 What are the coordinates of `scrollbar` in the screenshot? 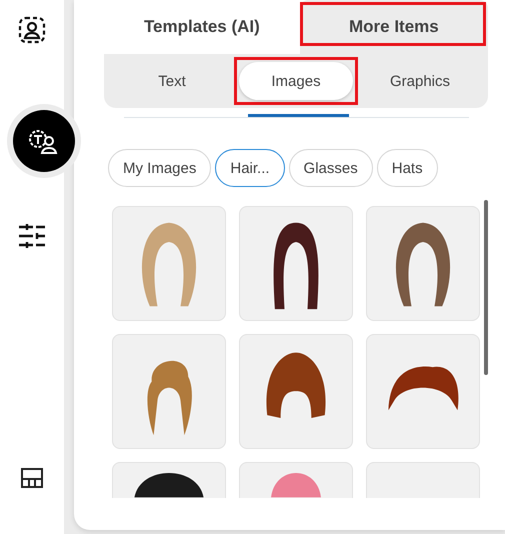 It's located at (486, 287).